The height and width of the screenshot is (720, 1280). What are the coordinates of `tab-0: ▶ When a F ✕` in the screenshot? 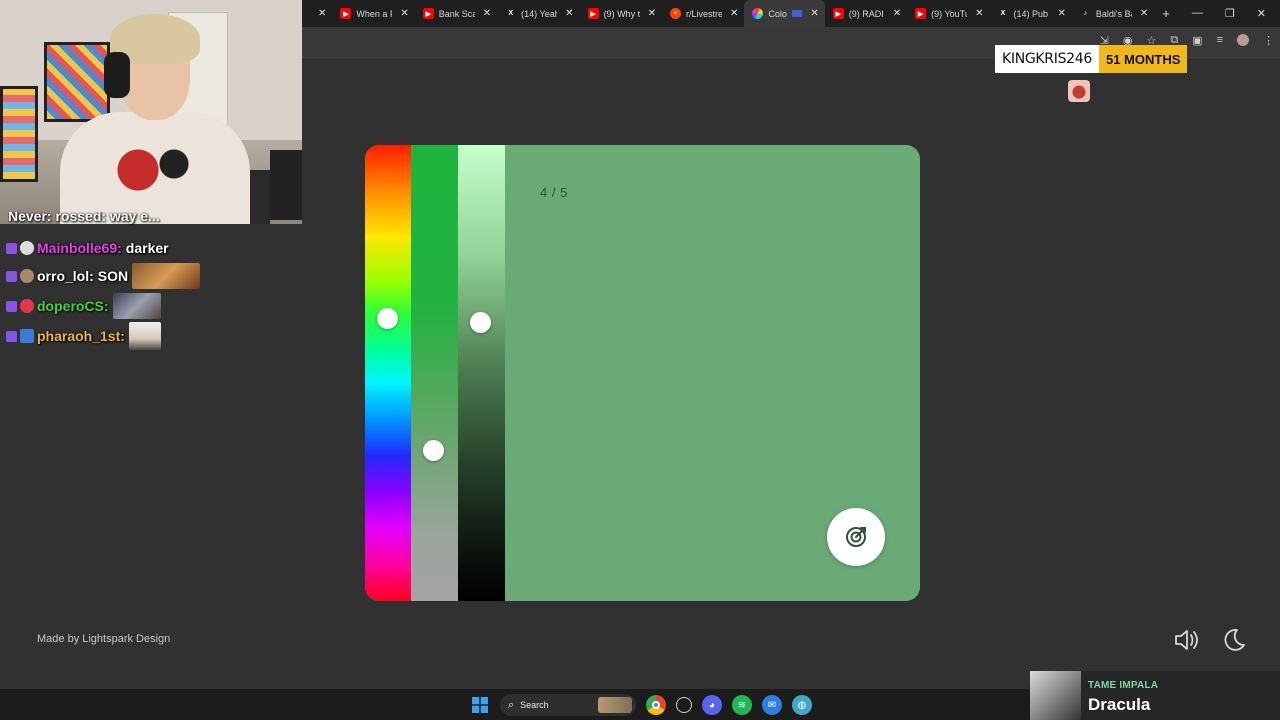 It's located at (373, 13).